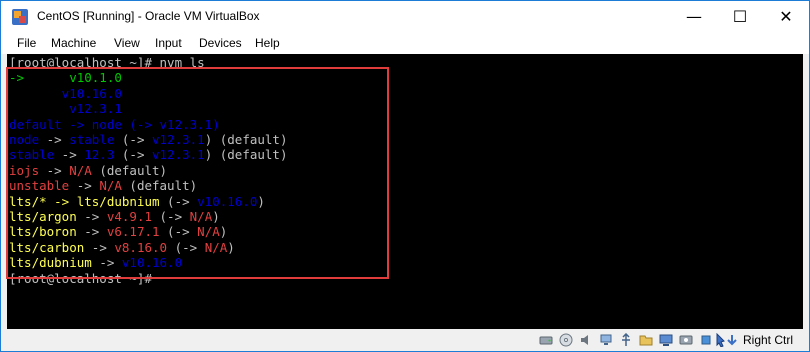  Describe the element at coordinates (768, 340) in the screenshot. I see `host-key-label: Right Ctrl` at that location.